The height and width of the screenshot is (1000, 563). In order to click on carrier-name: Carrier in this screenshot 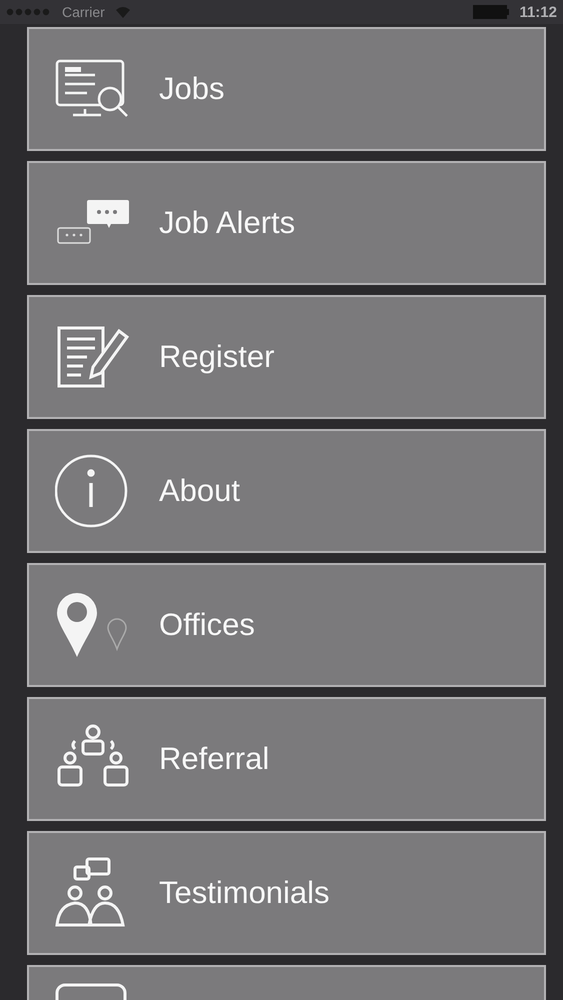, I will do `click(83, 12)`.